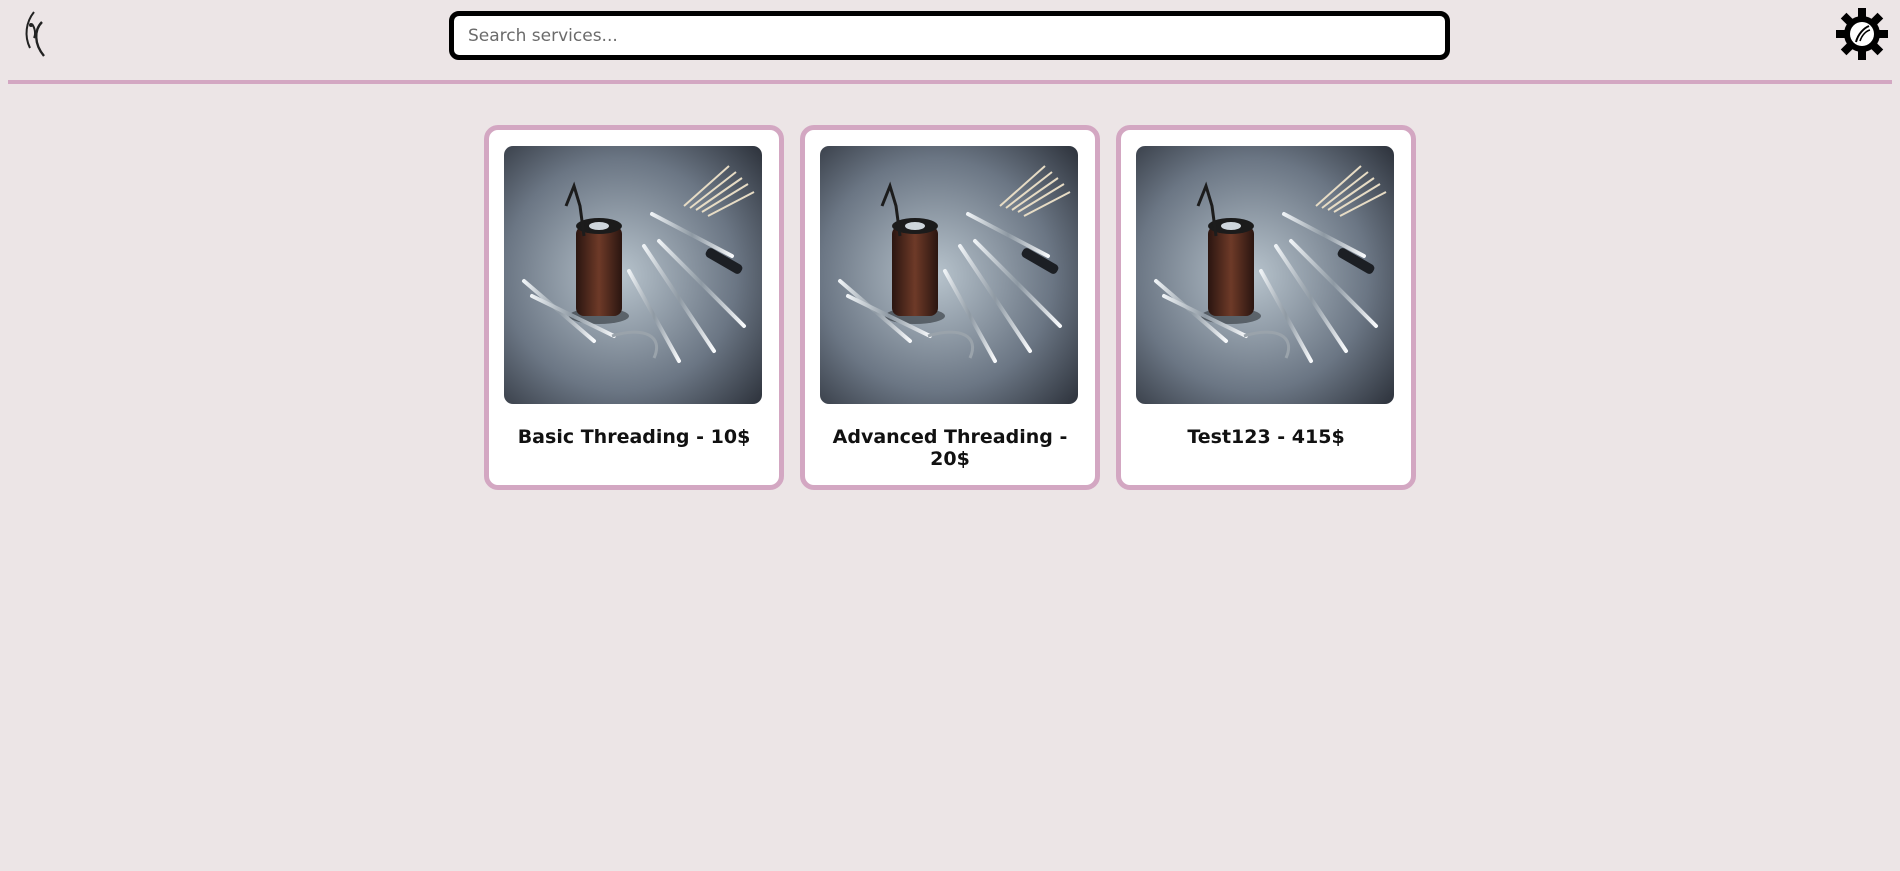 The width and height of the screenshot is (1900, 871). I want to click on header-divider, so click(950, 82).